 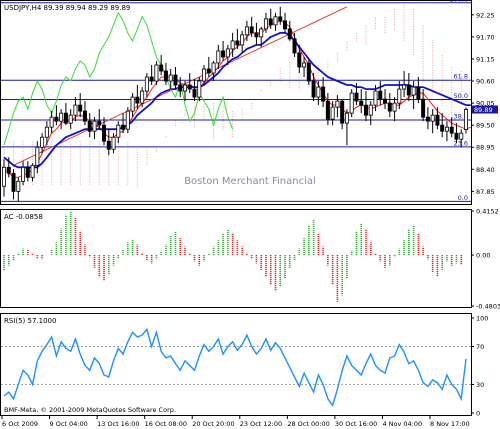 I want to click on ac-title: AC -0.0858, so click(x=23, y=217).